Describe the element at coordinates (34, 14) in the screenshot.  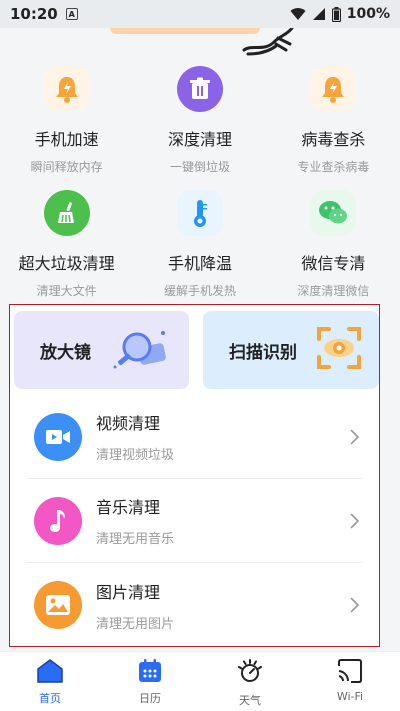
I see `status-time: 10:20` at that location.